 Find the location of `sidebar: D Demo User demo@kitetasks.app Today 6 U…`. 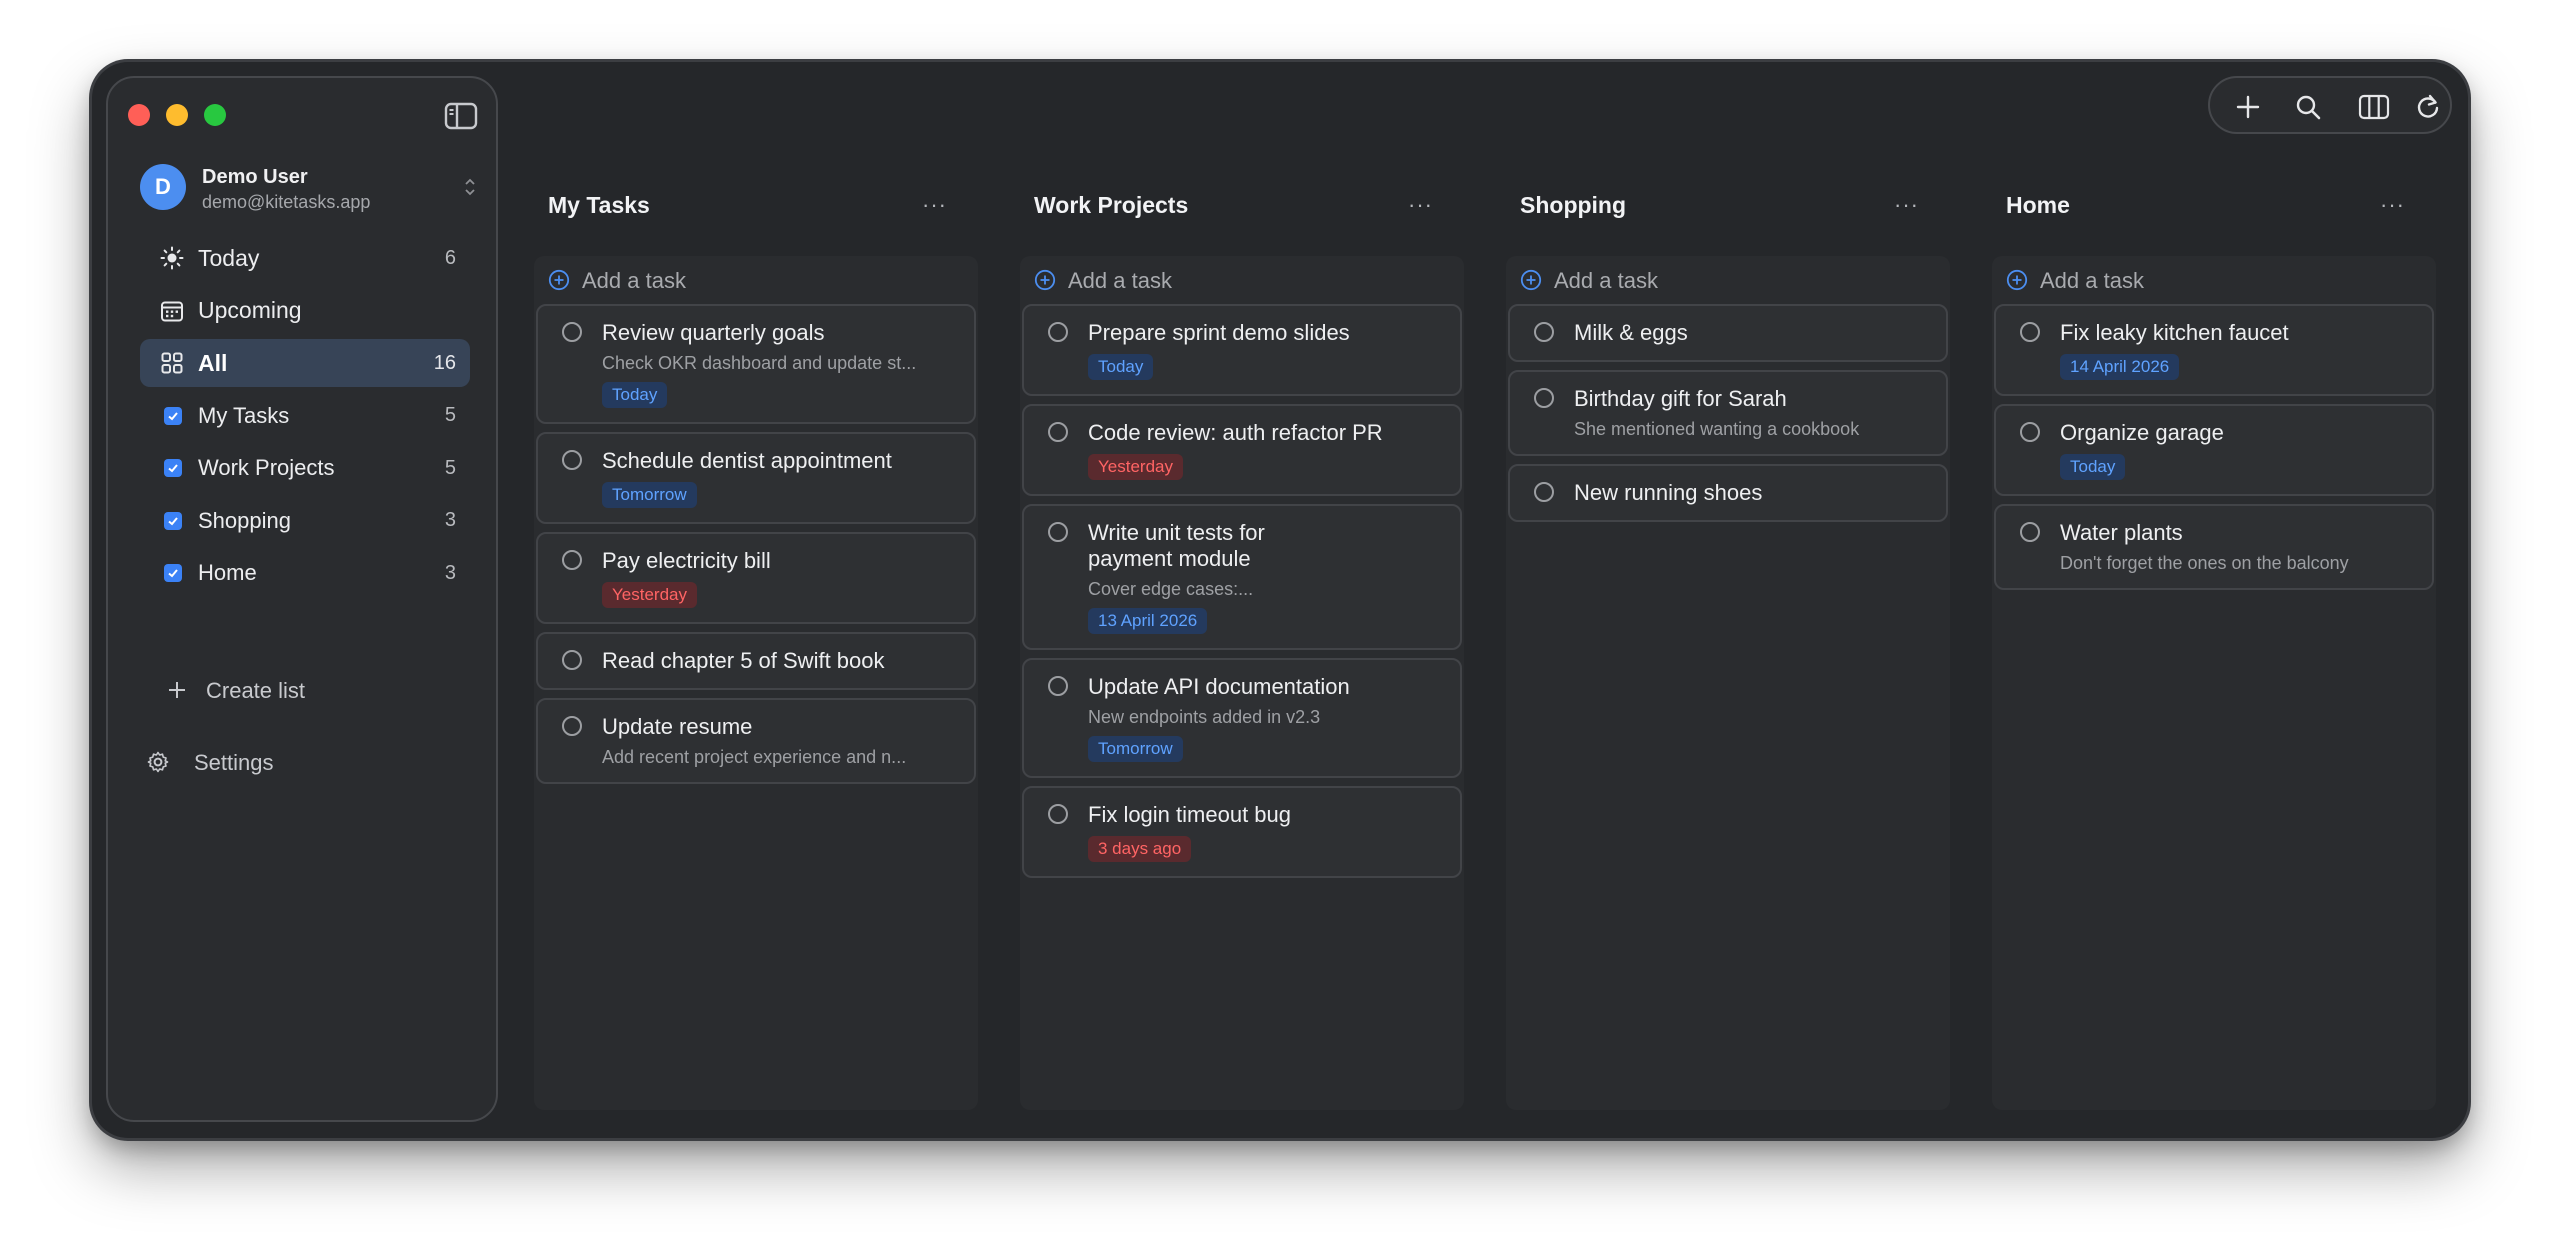

sidebar: D Demo User demo@kitetasks.app Today 6 U… is located at coordinates (302, 599).